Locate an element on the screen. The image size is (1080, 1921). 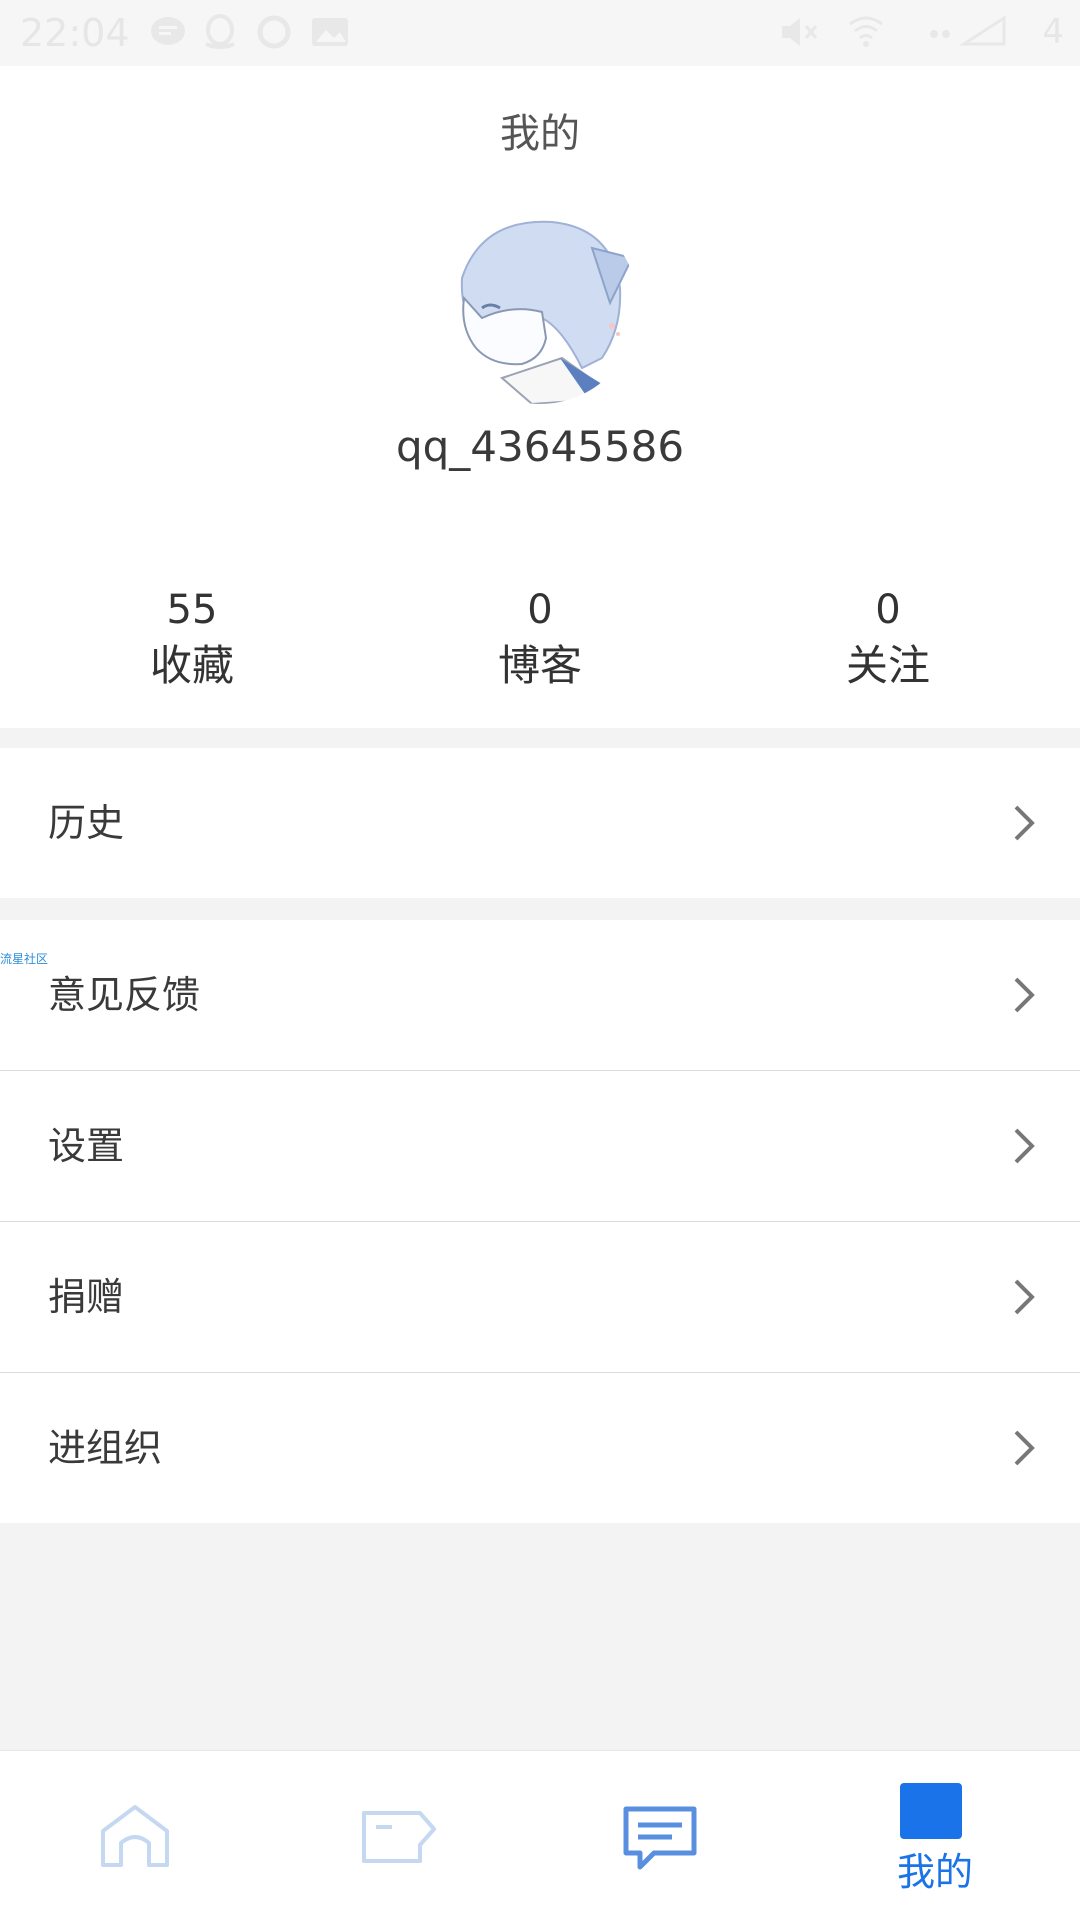
qq-notification-icon is located at coordinates (220, 31).